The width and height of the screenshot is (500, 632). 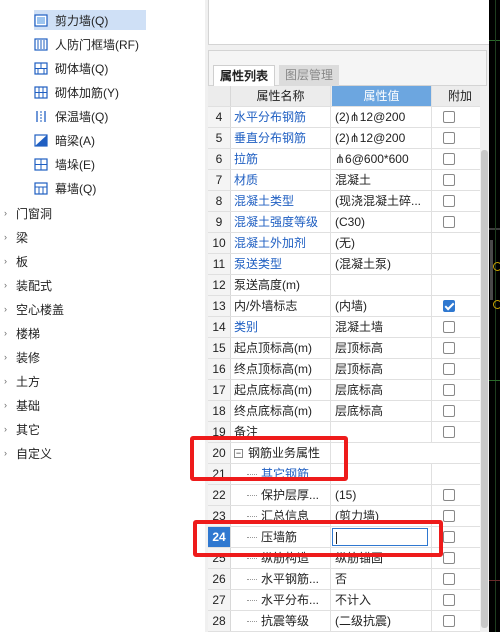 I want to click on tree-category-9: › 其它, so click(x=22, y=429).